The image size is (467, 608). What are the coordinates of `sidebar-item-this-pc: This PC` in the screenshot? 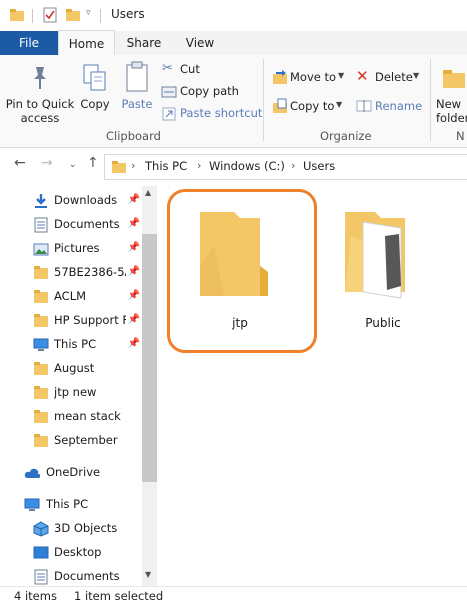 It's located at (71, 505).